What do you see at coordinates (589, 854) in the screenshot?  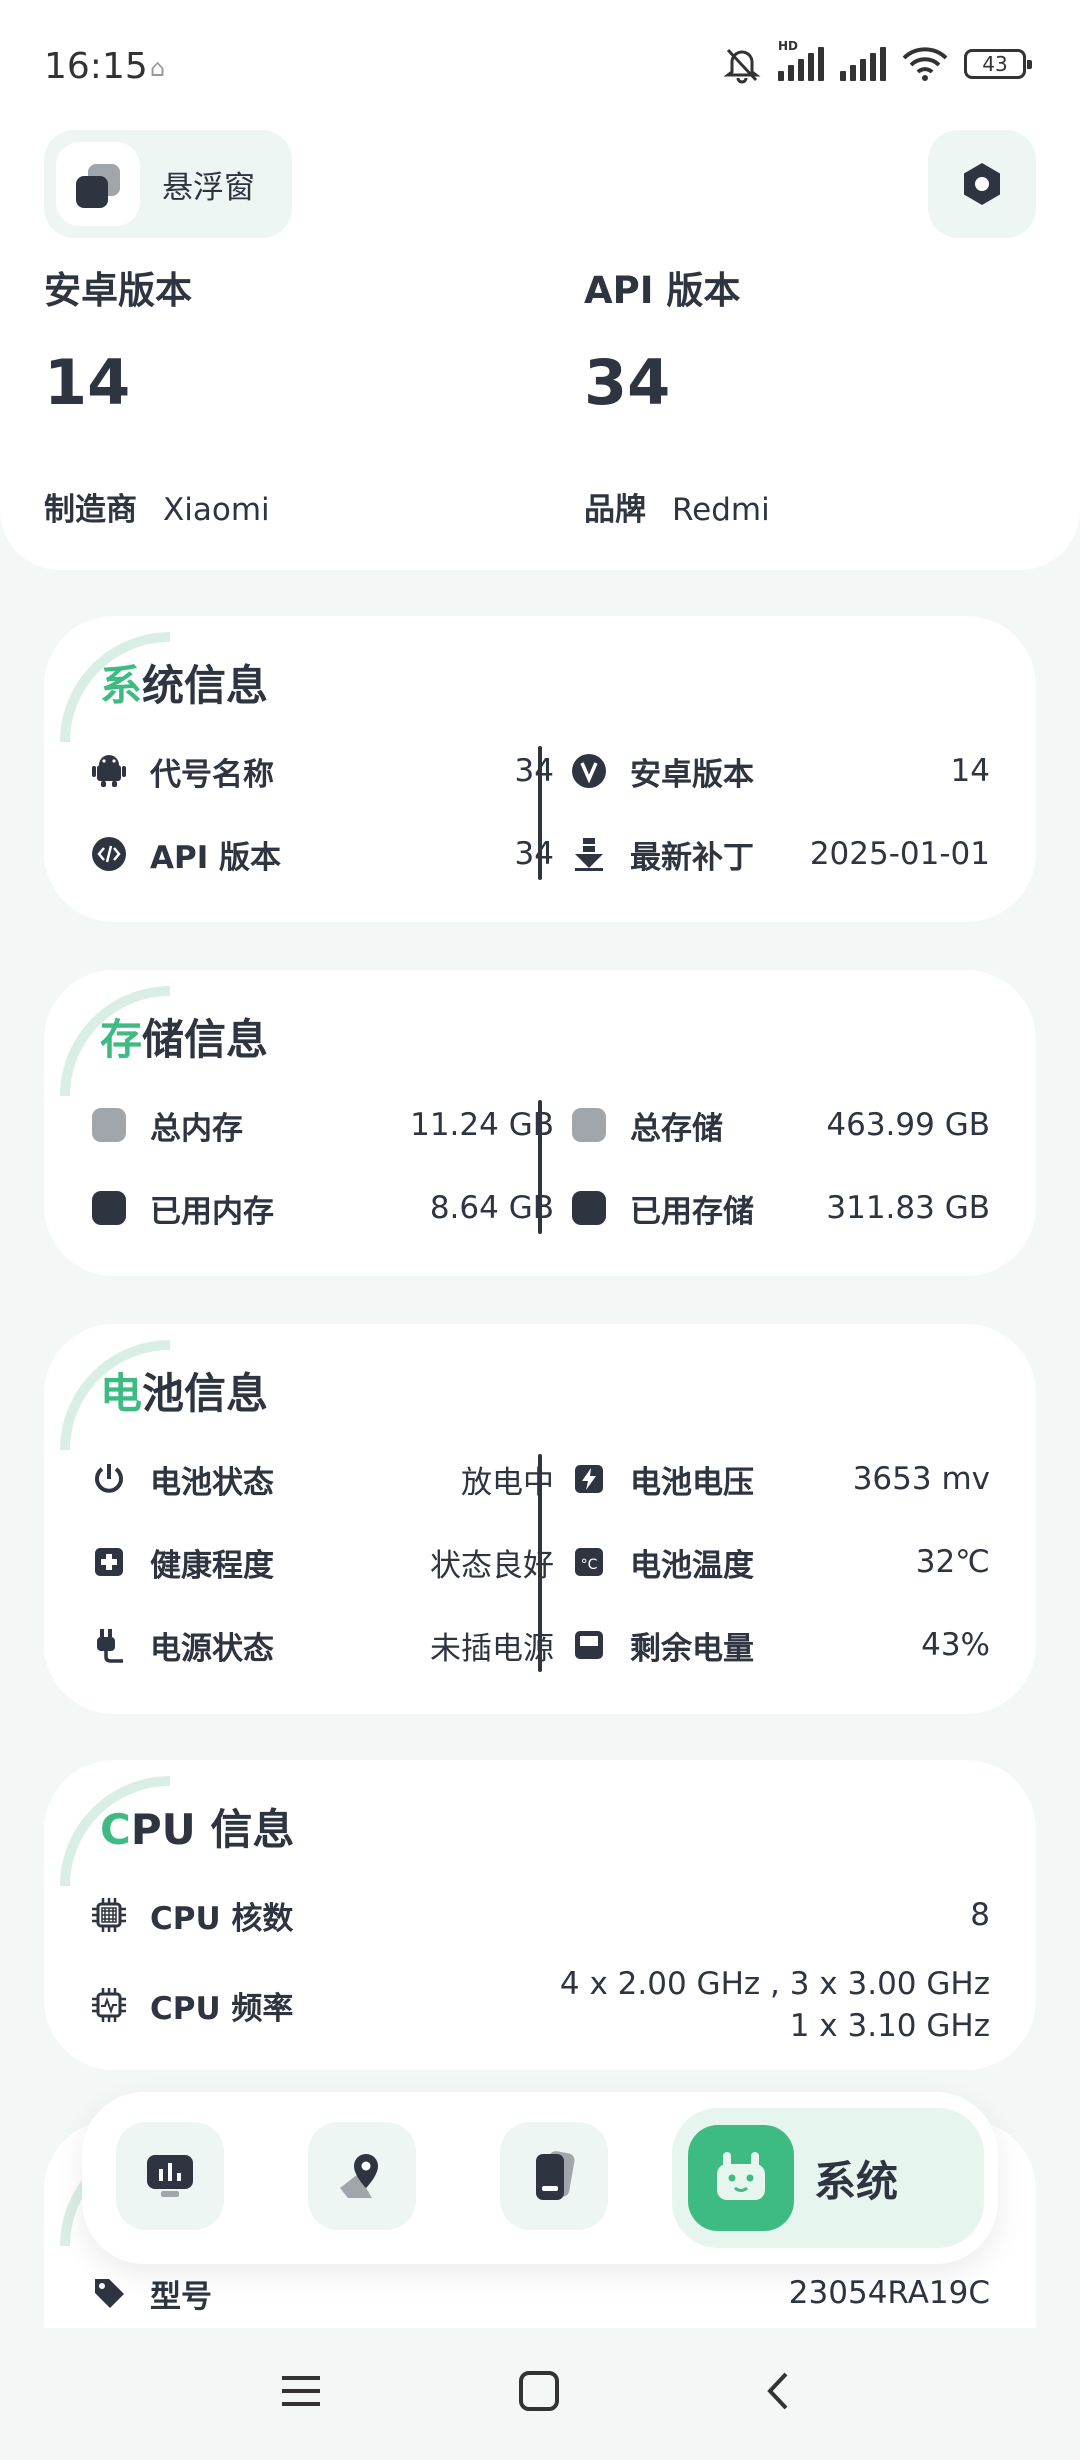 I see `download-icon` at bounding box center [589, 854].